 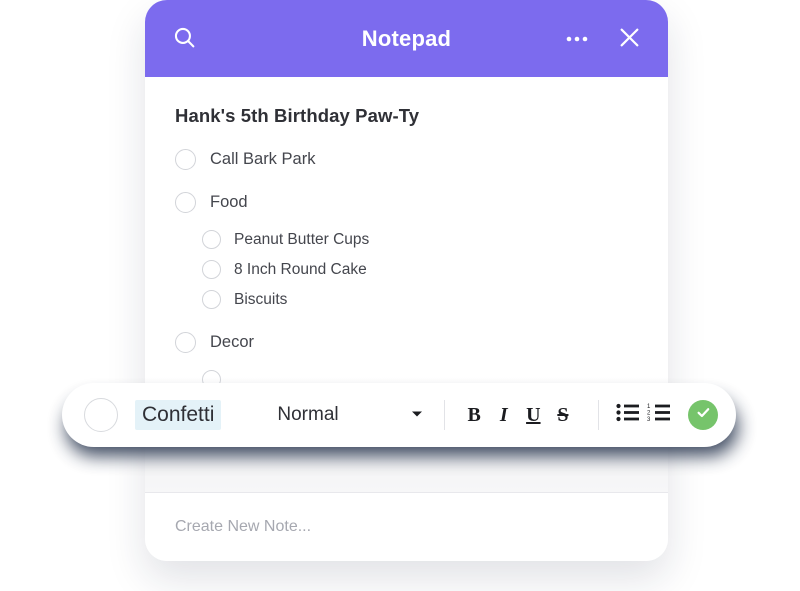 I want to click on check-circle-icon, so click(x=703, y=415).